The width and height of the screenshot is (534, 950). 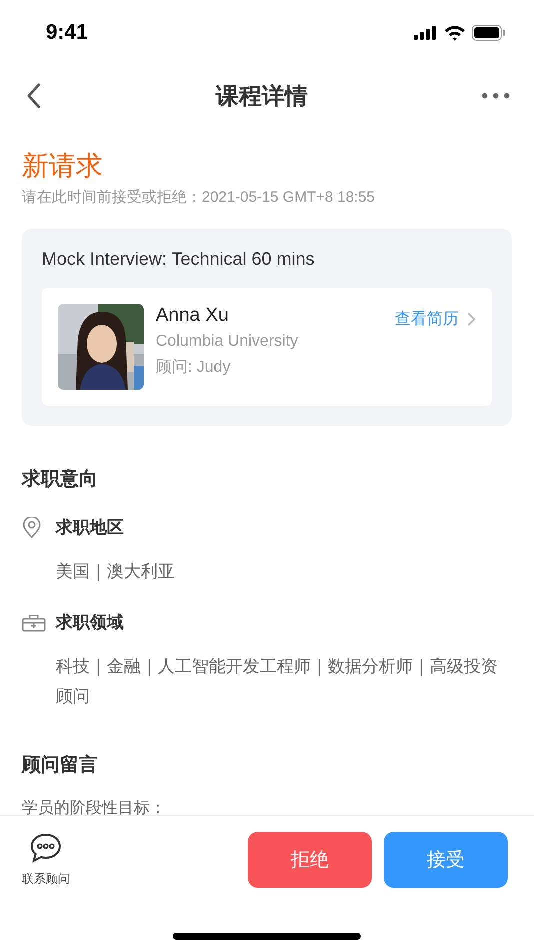 I want to click on chat-icon, so click(x=46, y=847).